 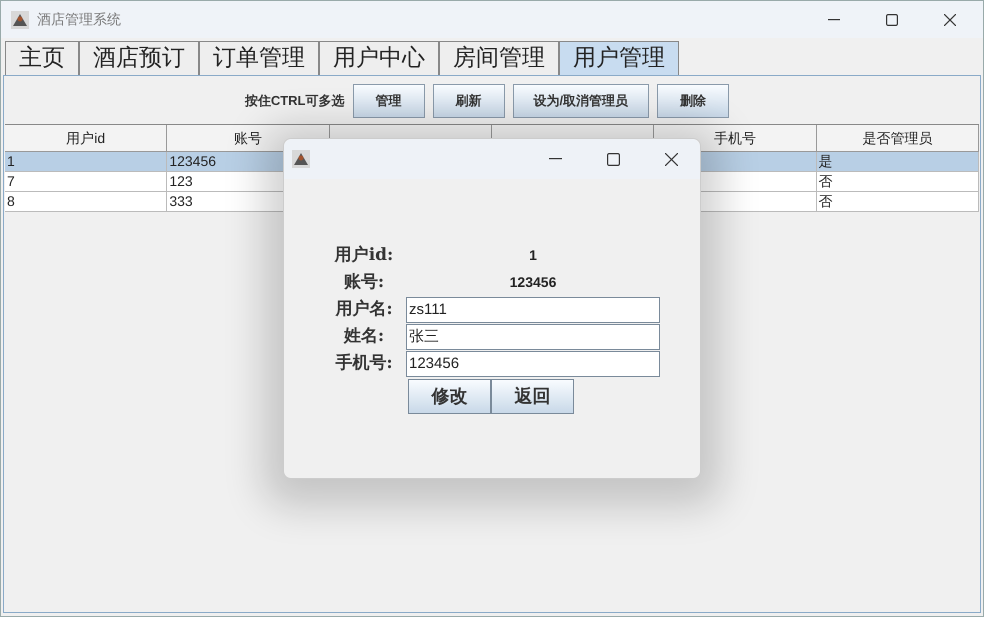 I want to click on table-cell: 123456, so click(x=192, y=161).